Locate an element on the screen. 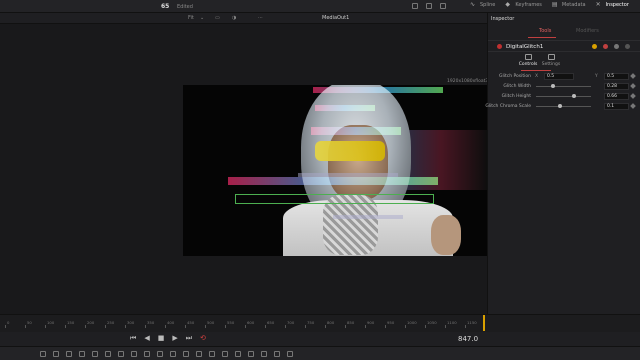  blur-tool-icon is located at coordinates (95, 354).